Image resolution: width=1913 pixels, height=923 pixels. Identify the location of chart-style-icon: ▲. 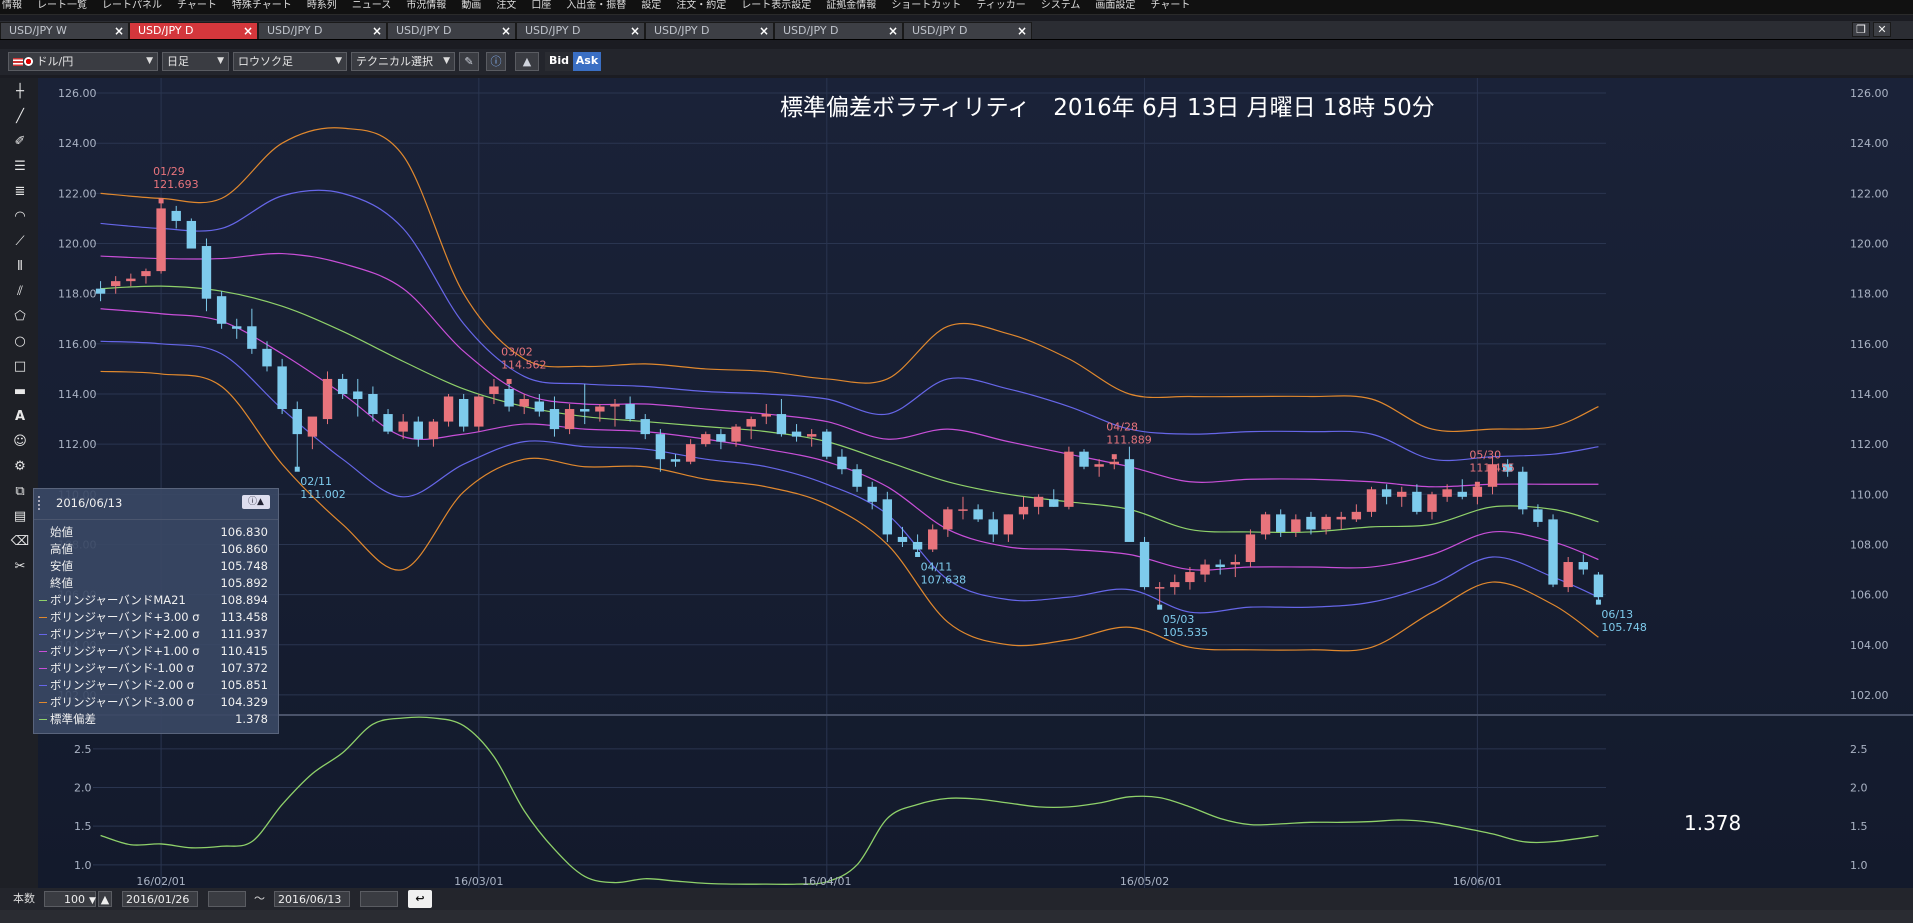
(527, 61).